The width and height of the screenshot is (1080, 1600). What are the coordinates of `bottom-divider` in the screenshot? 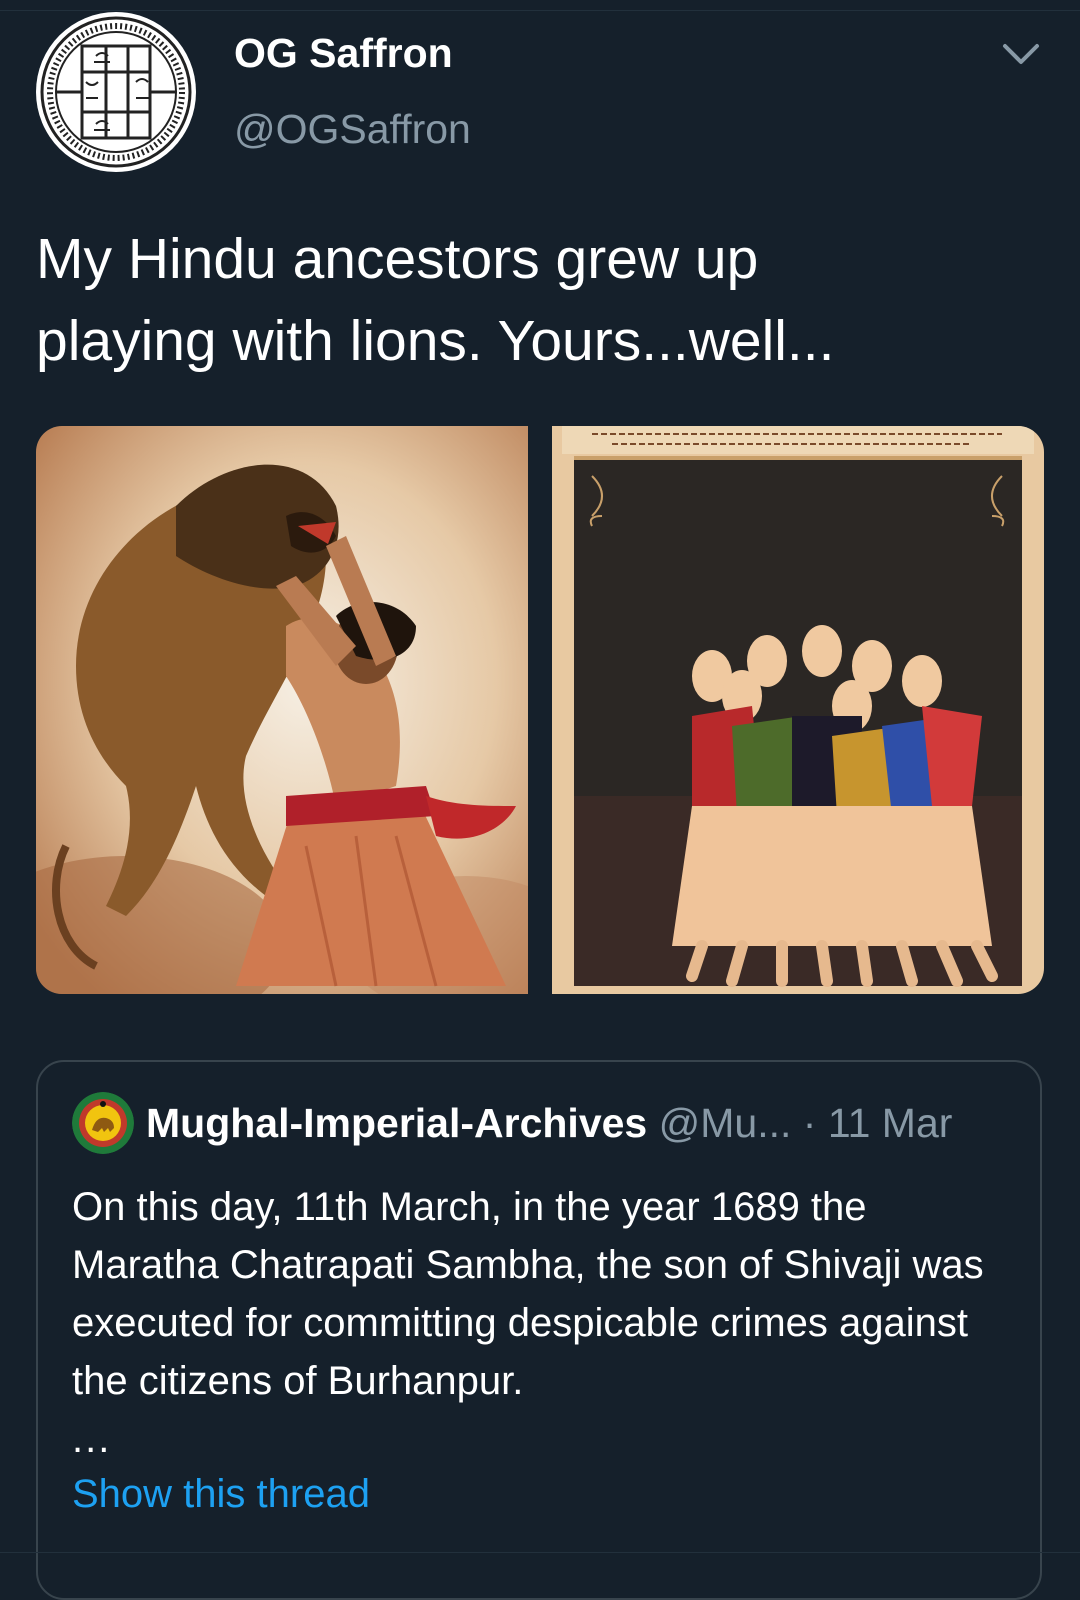 It's located at (540, 1552).